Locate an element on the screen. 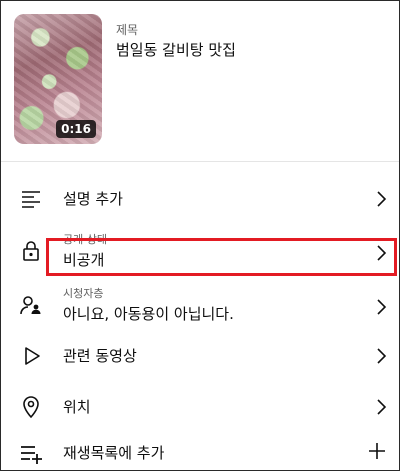 This screenshot has height=471, width=400. title-label: 제목 is located at coordinates (127, 30).